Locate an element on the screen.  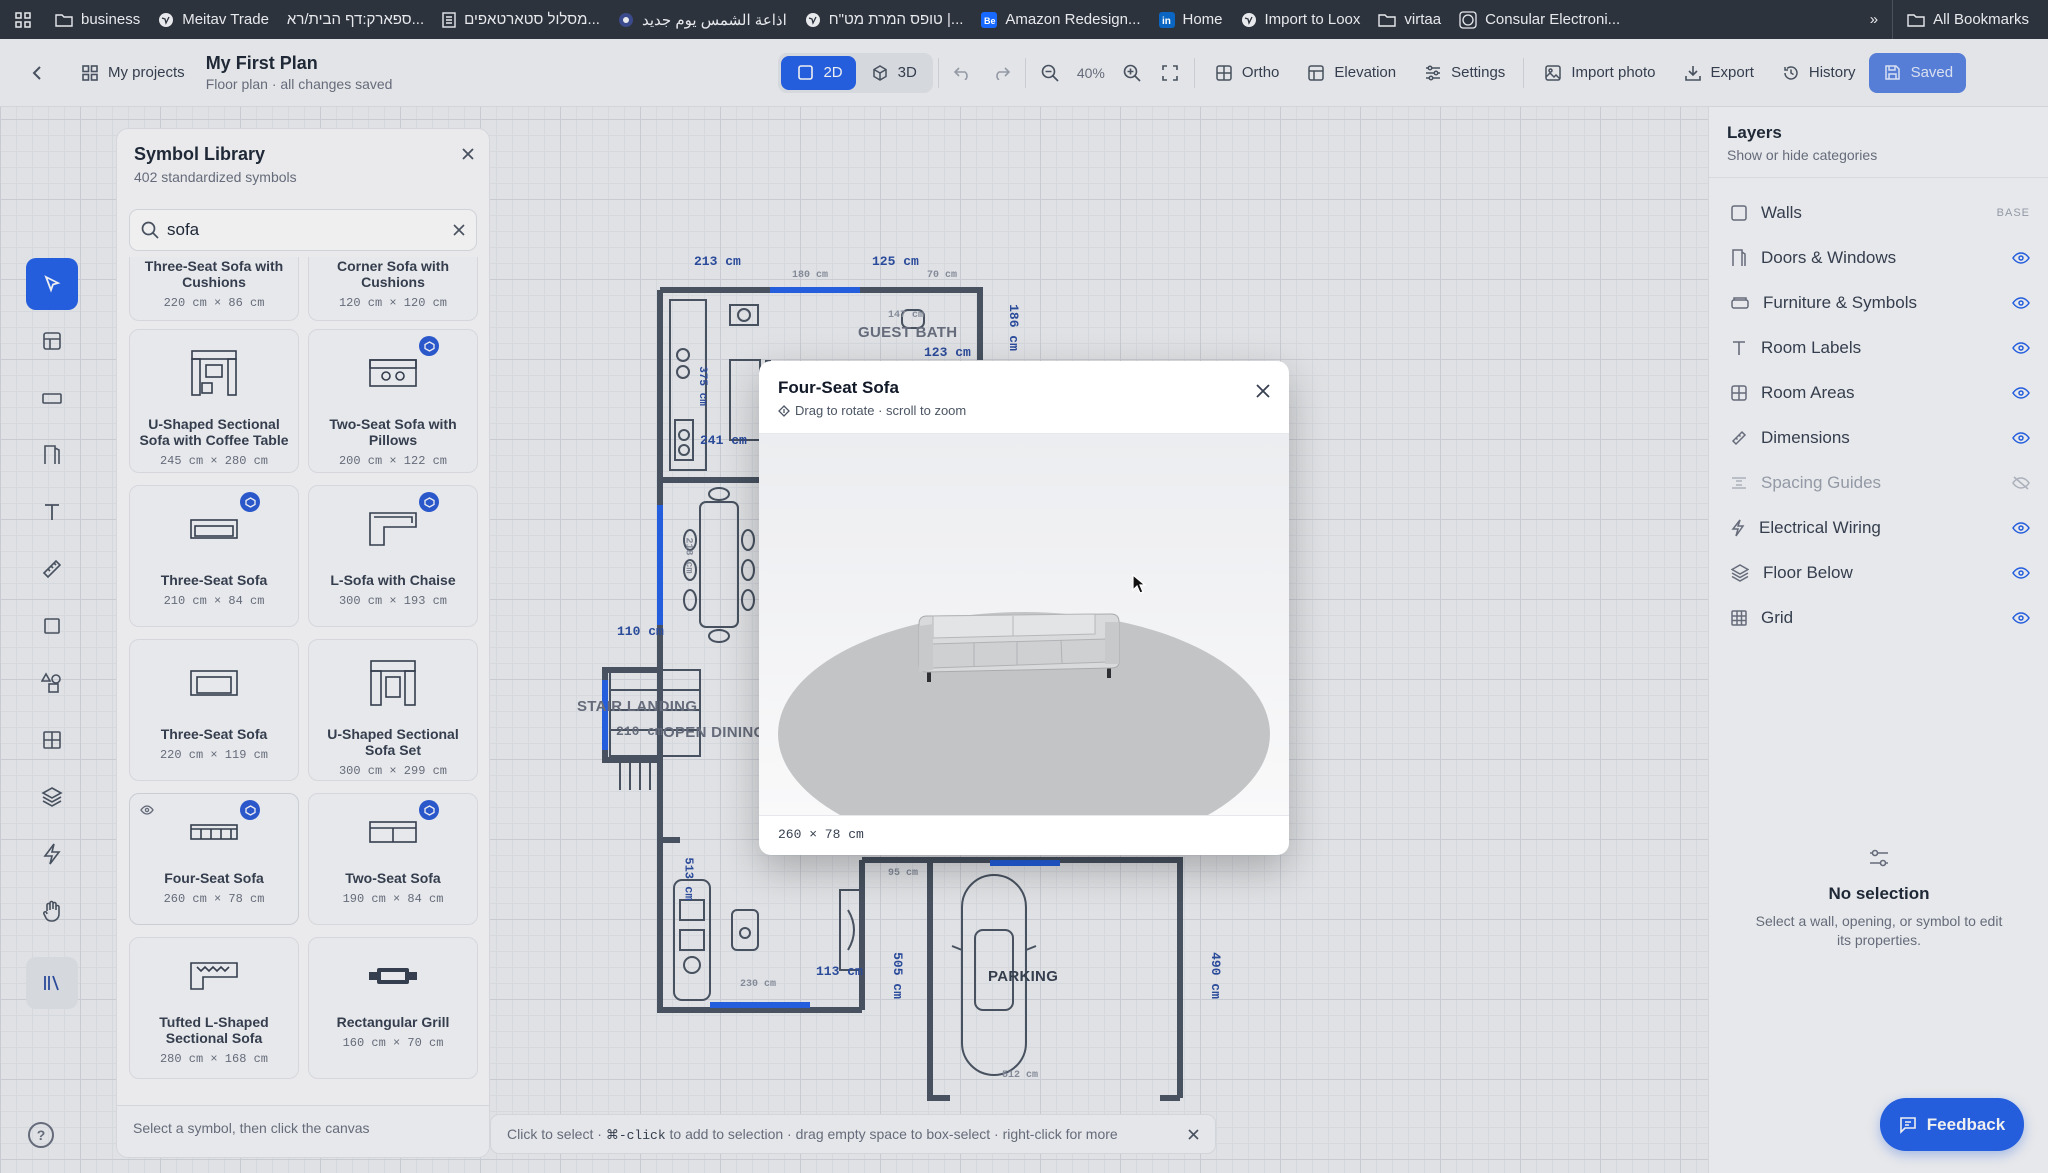
area-tool-button is located at coordinates (52, 626).